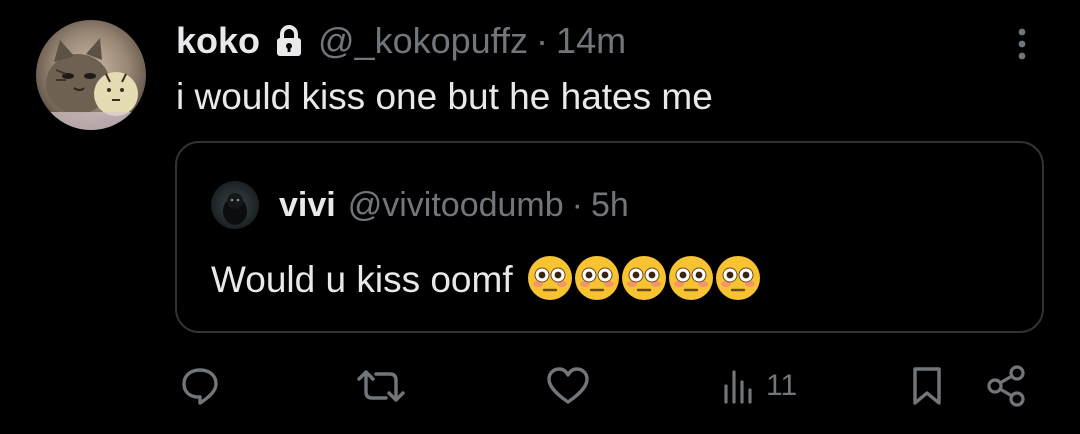 The image size is (1080, 434). I want to click on cat-avatar-icon, so click(91, 84).